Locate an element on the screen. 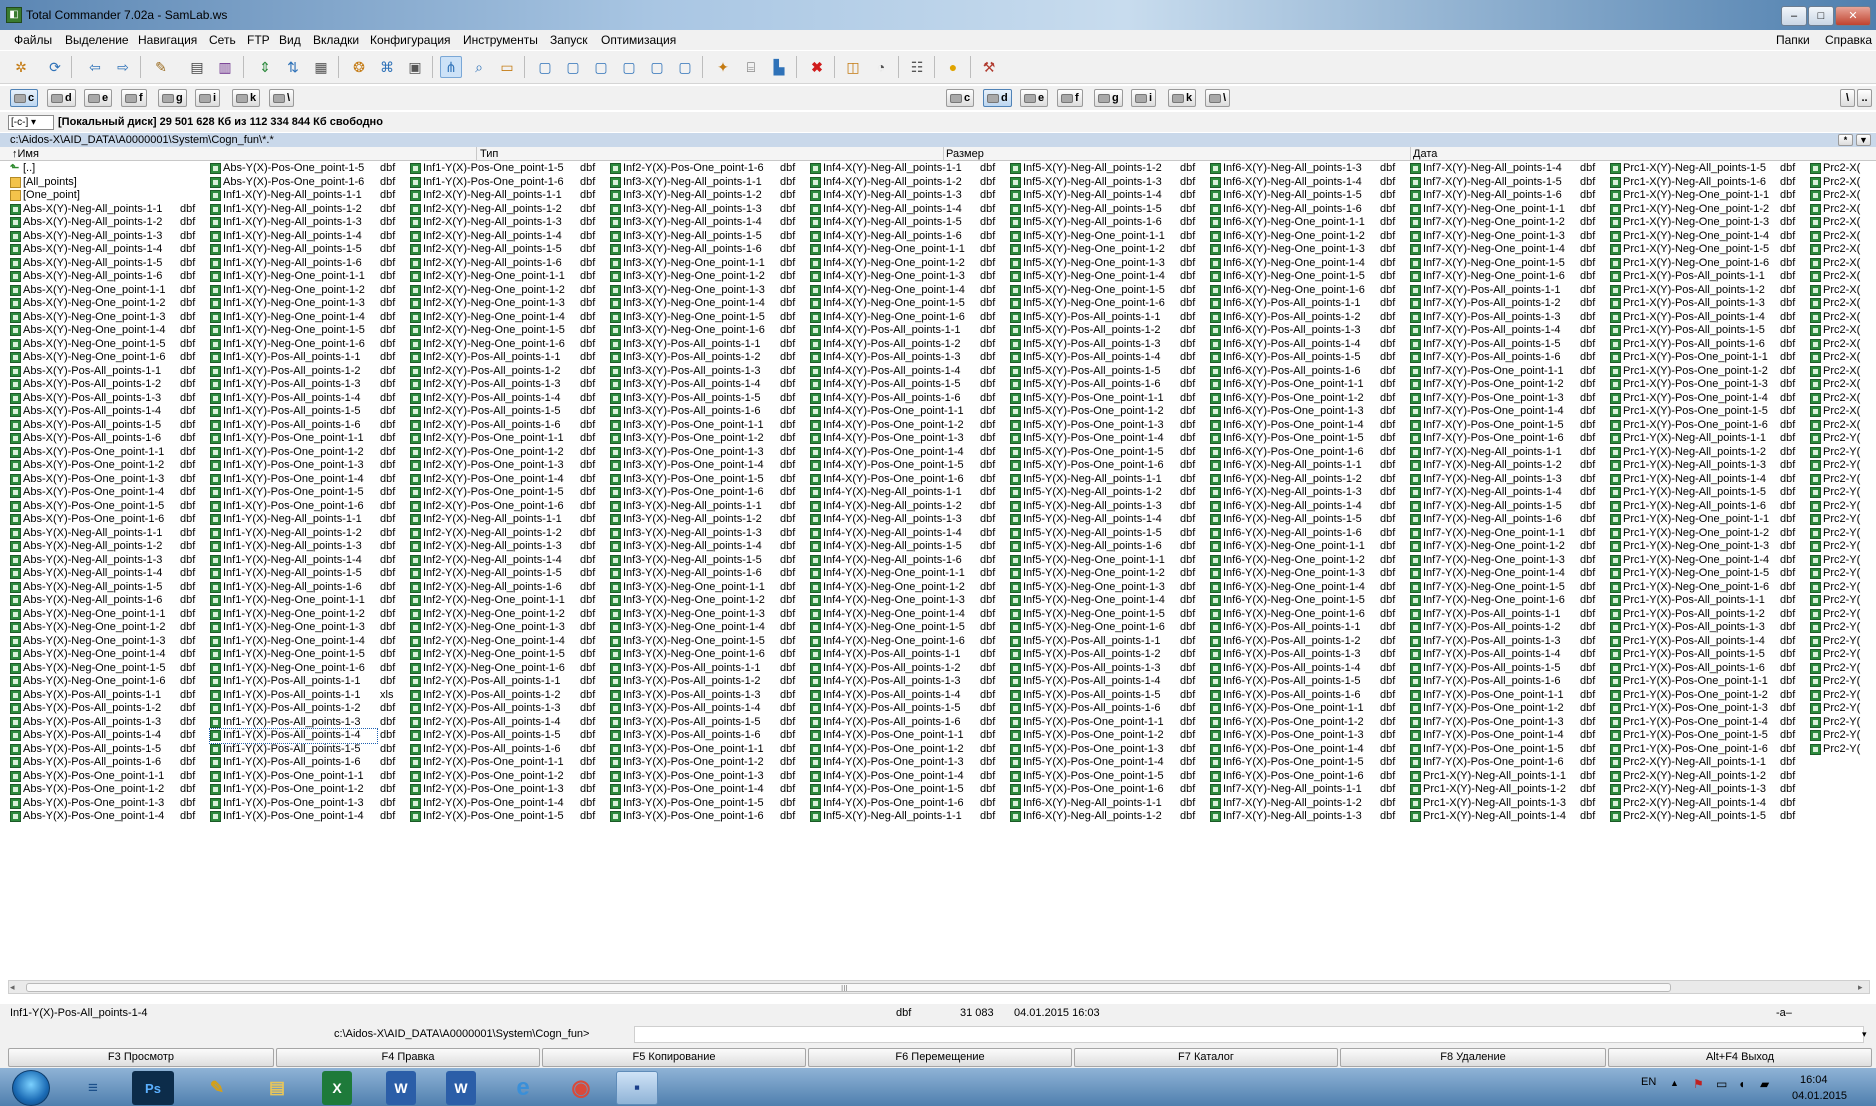 The image size is (1876, 1106). file-row: Inf4-Y(X)-Pos-One_point-1-4 dbf is located at coordinates (902, 777).